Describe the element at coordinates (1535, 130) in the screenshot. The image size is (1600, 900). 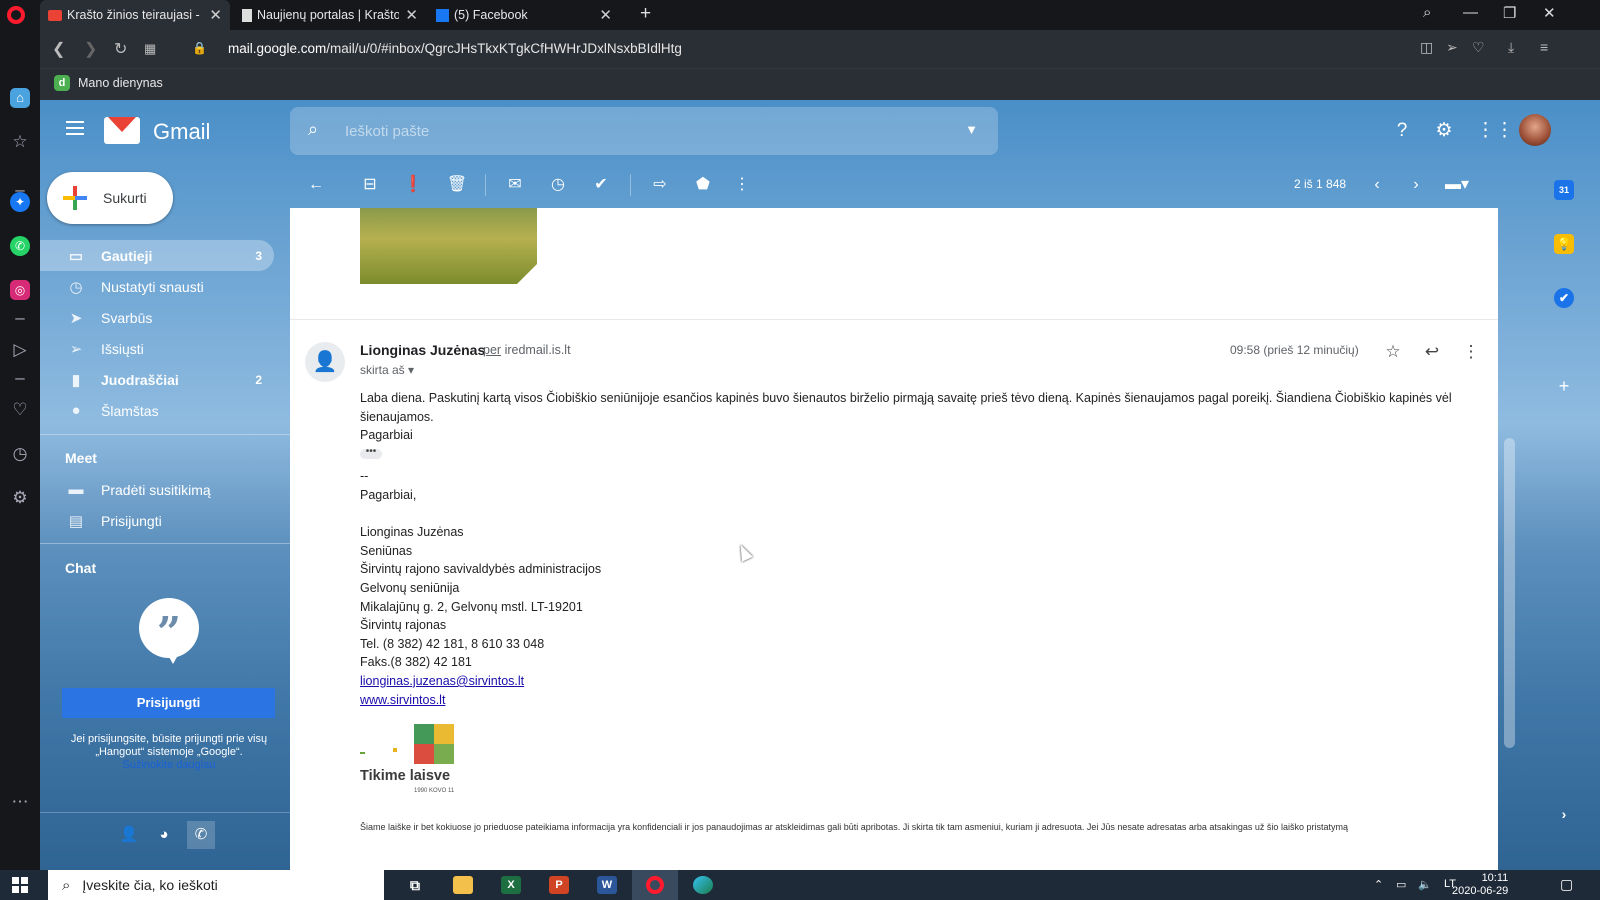
I see `account-avatar` at that location.